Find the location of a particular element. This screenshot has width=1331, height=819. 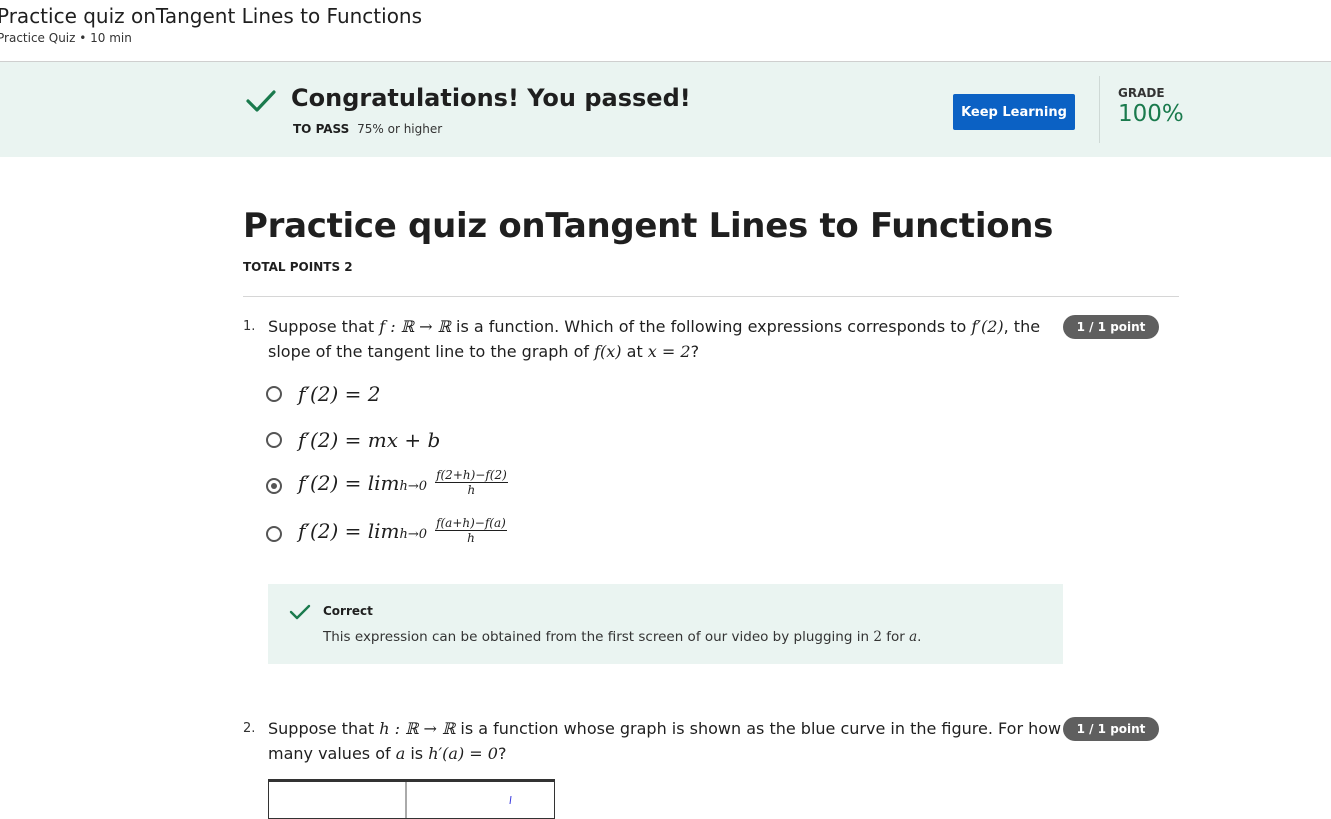

graph-figure is located at coordinates (411, 799).